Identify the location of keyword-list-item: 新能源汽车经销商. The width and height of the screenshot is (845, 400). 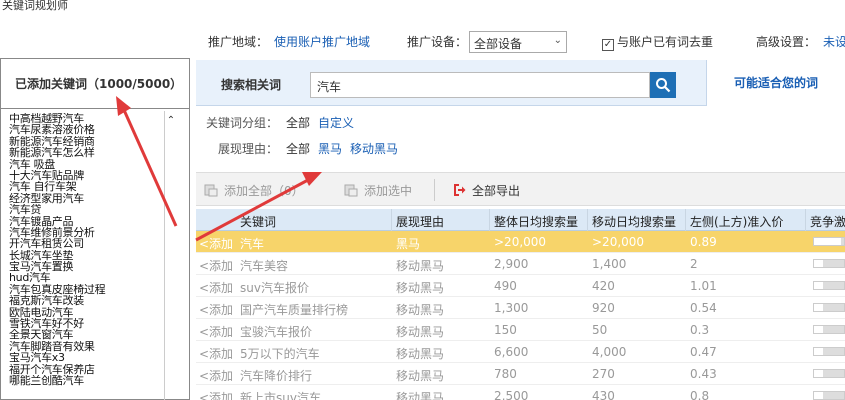
(86, 141).